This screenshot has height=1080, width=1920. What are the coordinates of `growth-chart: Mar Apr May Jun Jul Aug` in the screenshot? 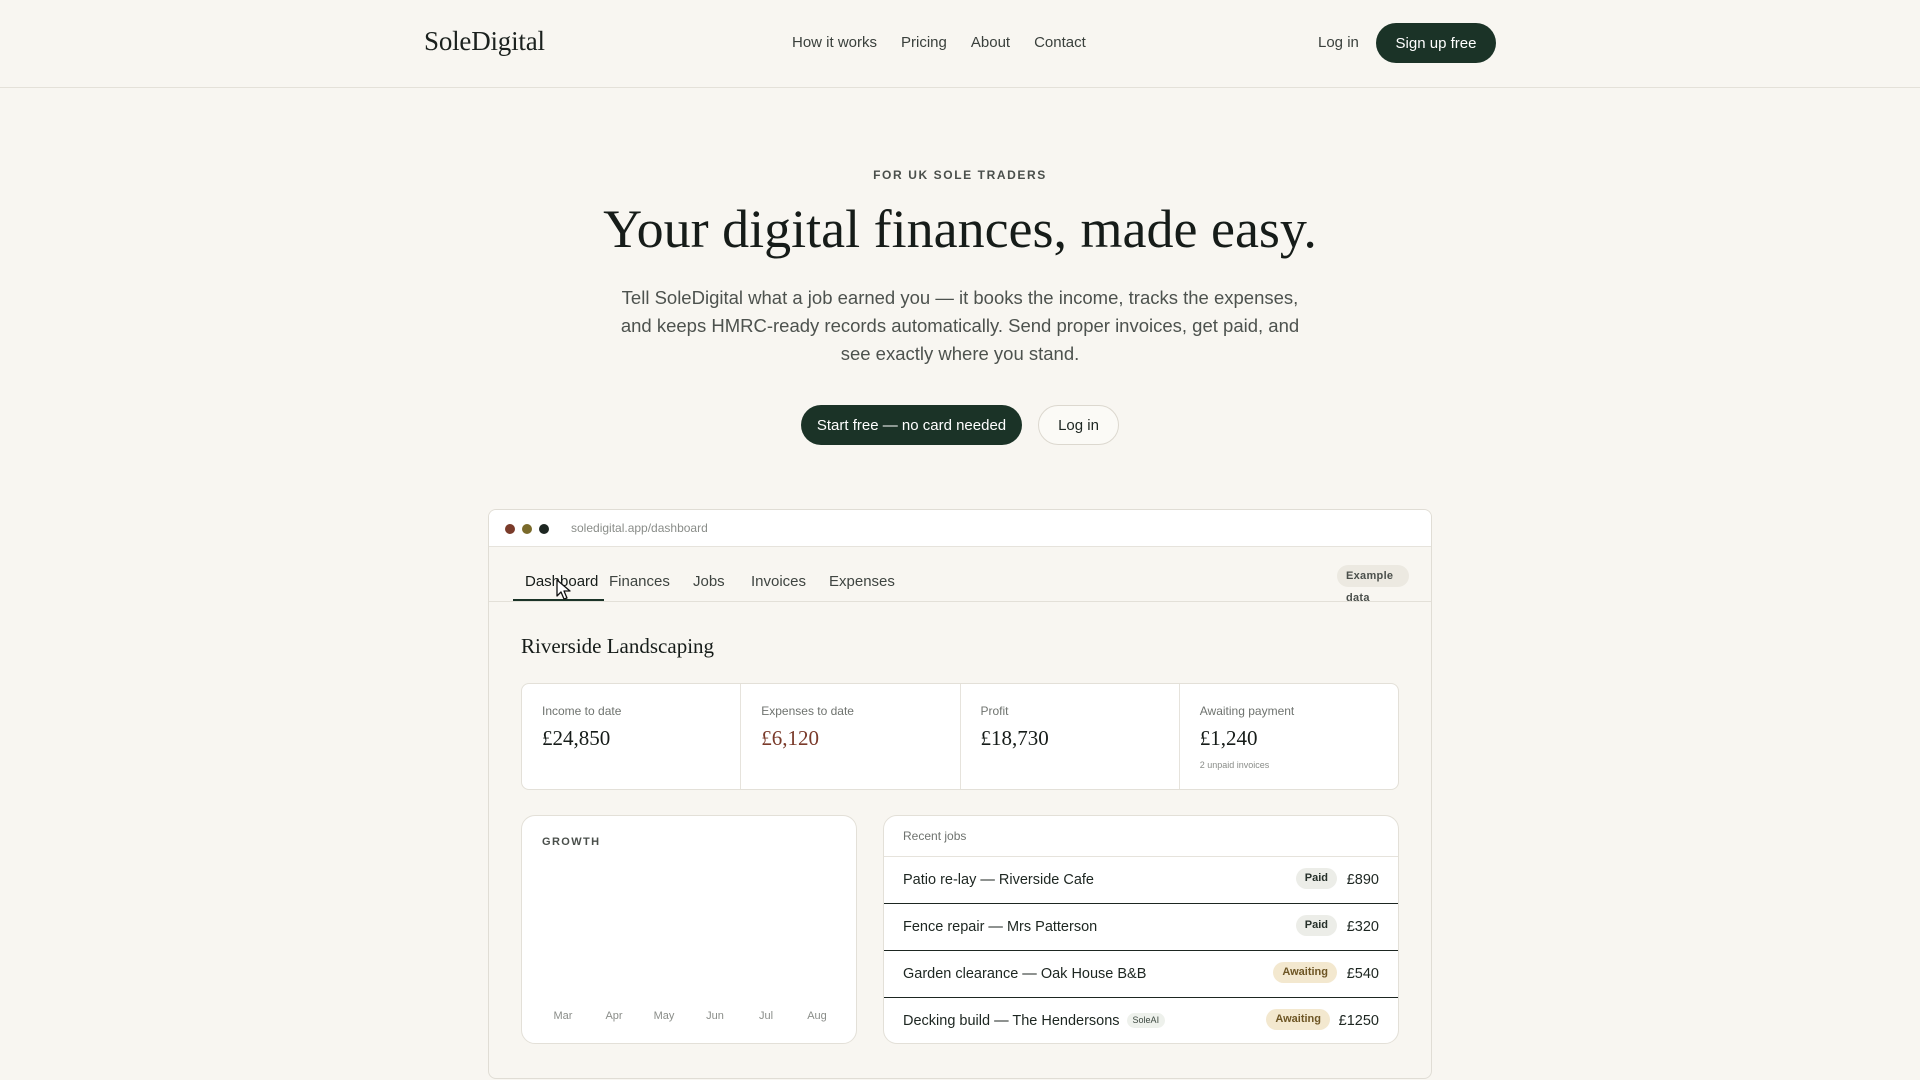 It's located at (690, 939).